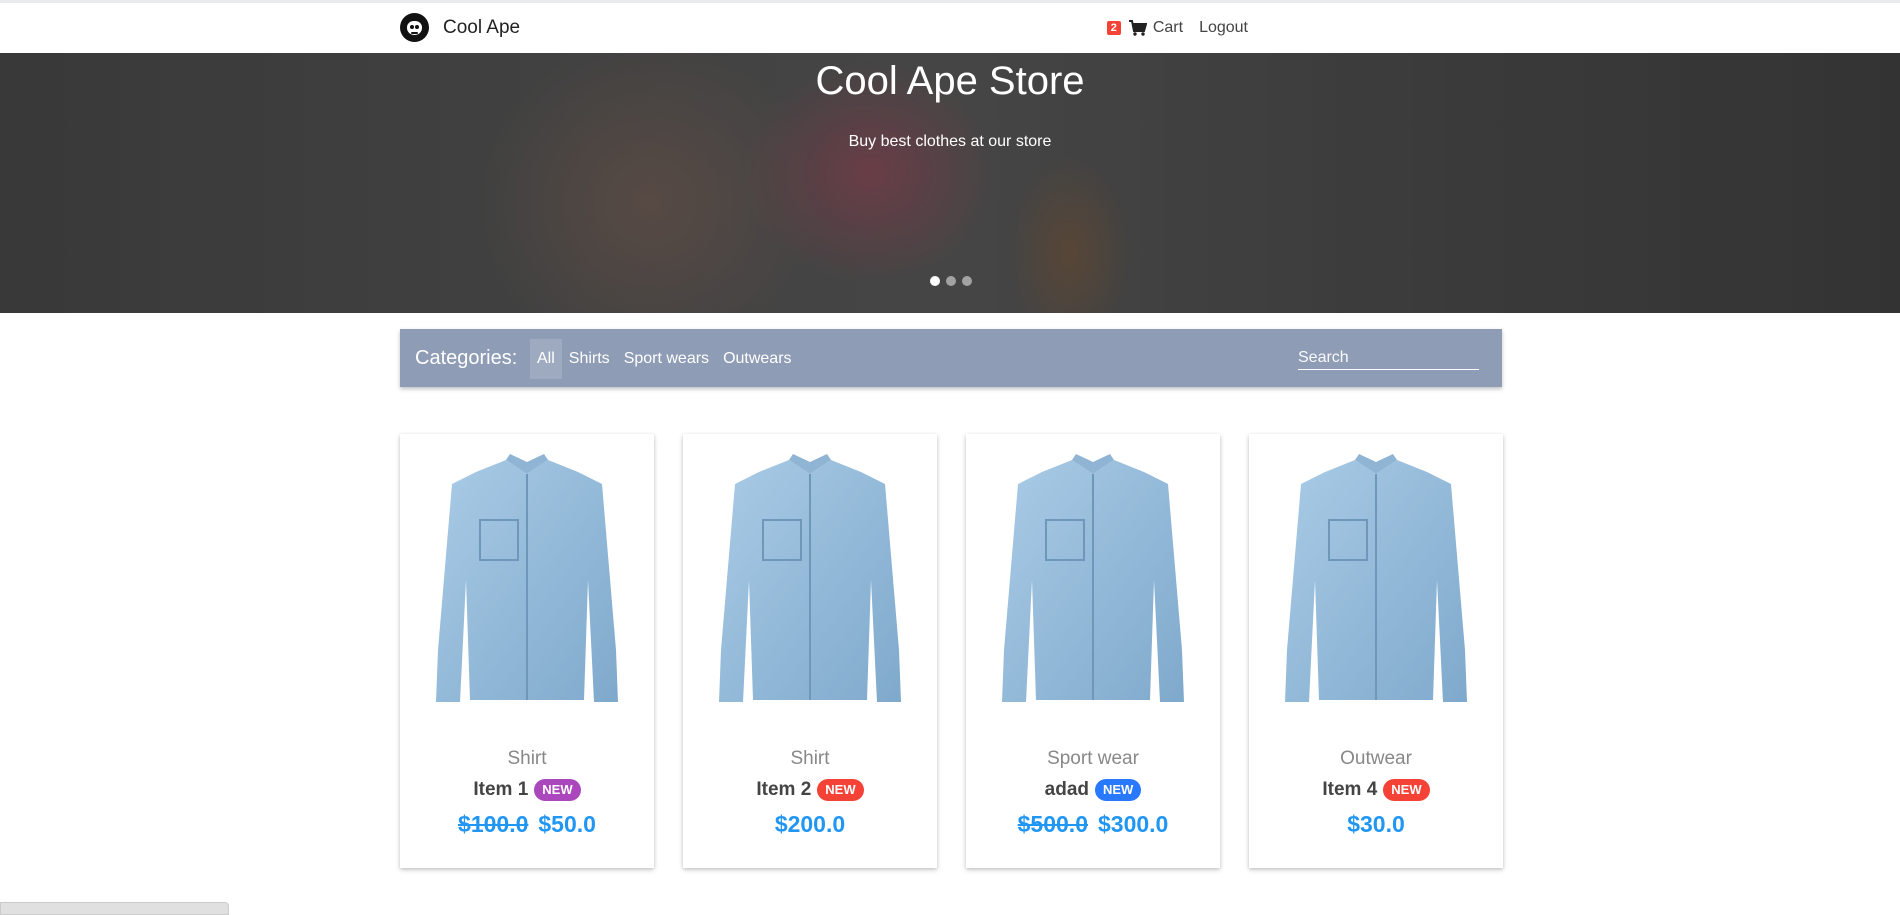  I want to click on category-sport-wears: Sport wears, so click(666, 359).